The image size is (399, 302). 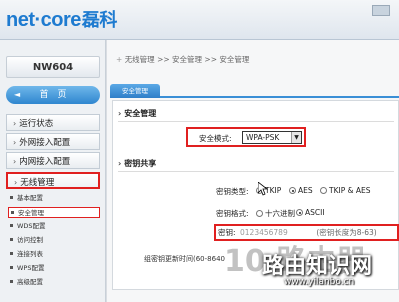 I want to click on sub-item-basic: 基本配置, so click(x=54, y=198).